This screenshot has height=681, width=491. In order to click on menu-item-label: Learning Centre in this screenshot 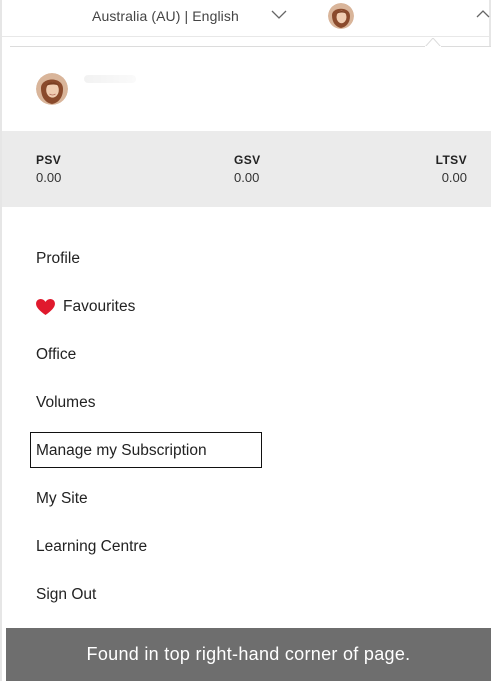, I will do `click(92, 546)`.